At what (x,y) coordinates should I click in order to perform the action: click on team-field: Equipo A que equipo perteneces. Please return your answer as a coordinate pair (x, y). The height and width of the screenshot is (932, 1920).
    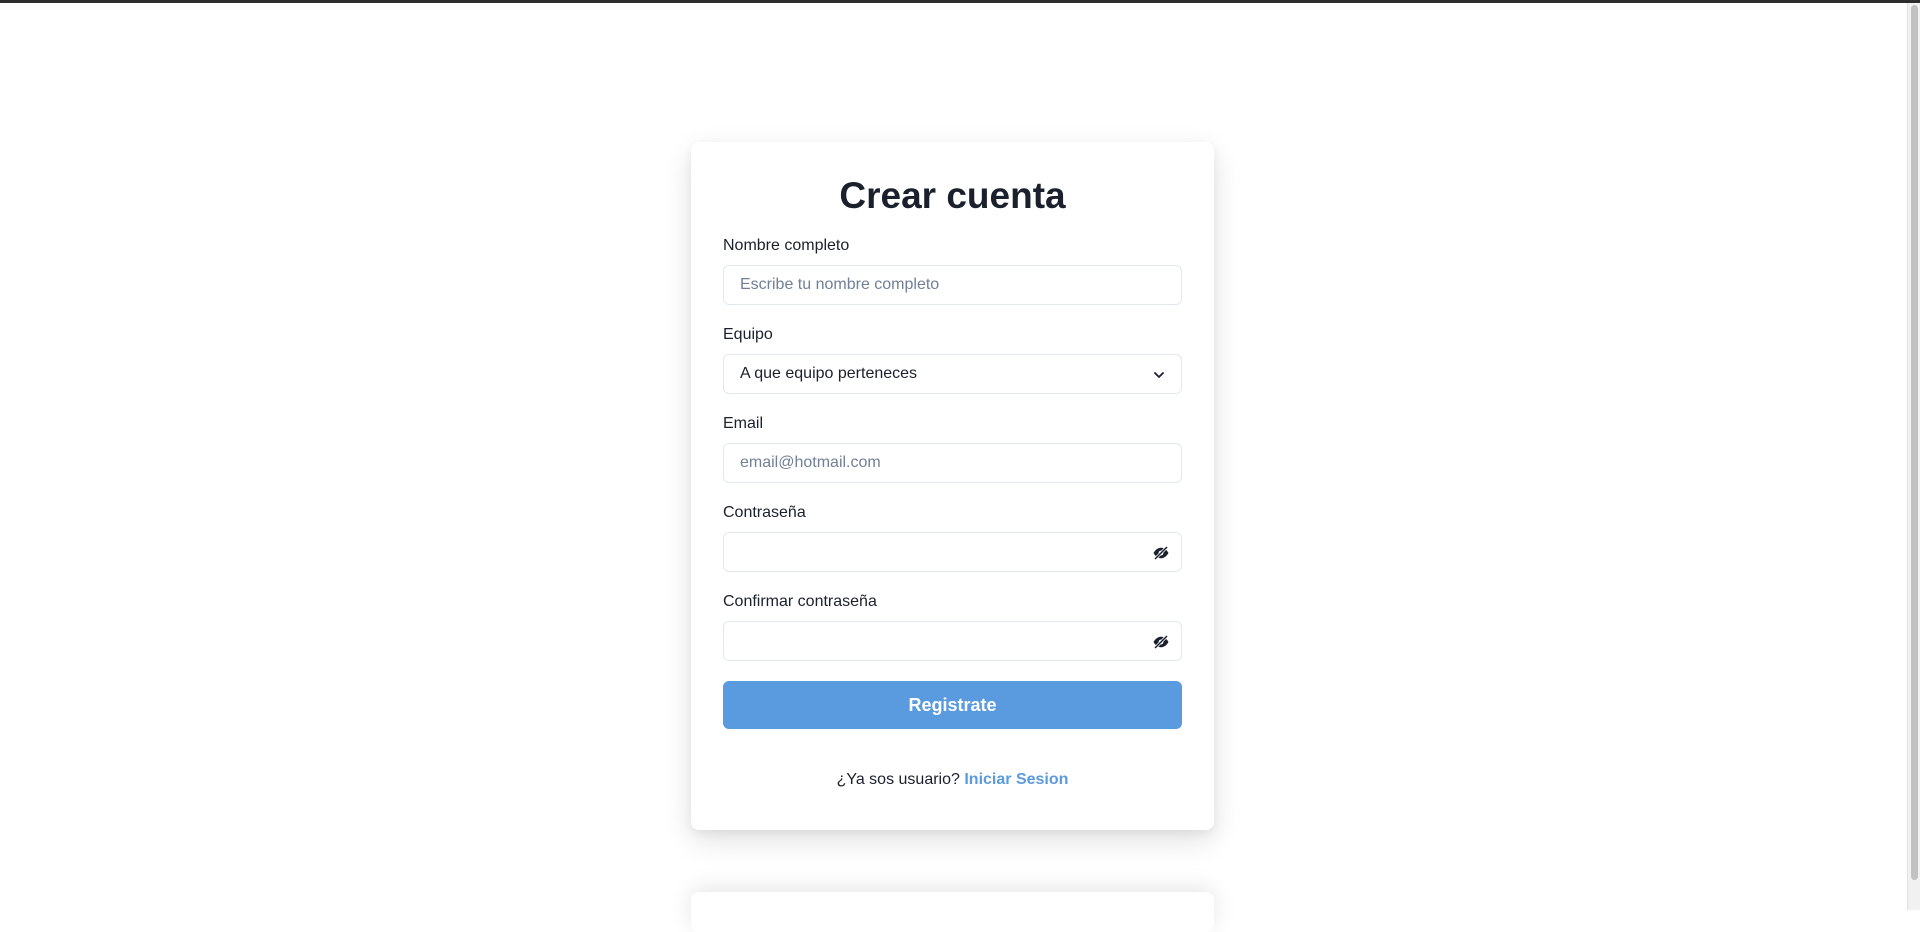
    Looking at the image, I should click on (952, 359).